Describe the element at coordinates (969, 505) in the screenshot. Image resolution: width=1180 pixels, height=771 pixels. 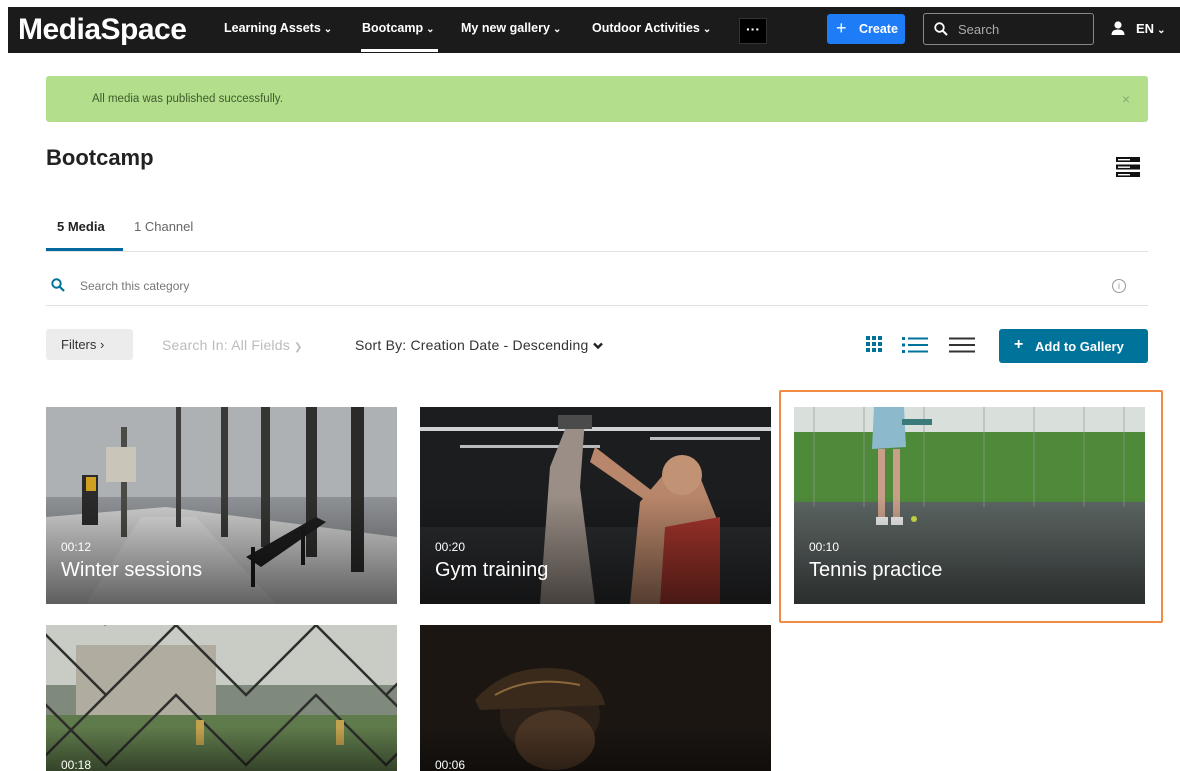
I see `media-card-tennis-practice: 00:10 Tennis practice` at that location.